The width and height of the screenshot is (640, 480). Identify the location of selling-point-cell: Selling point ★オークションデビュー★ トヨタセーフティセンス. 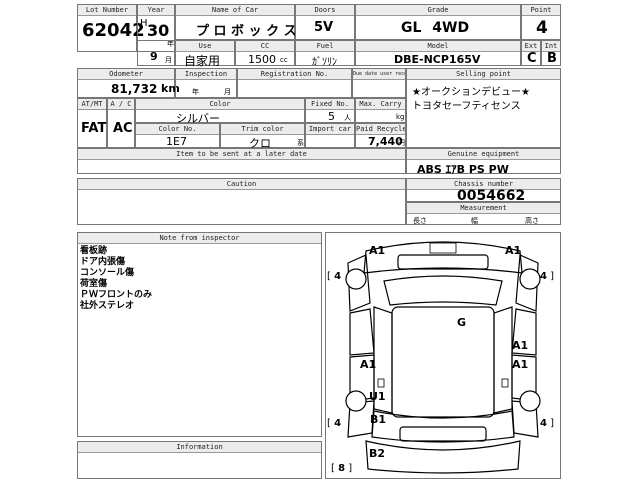
(483, 108).